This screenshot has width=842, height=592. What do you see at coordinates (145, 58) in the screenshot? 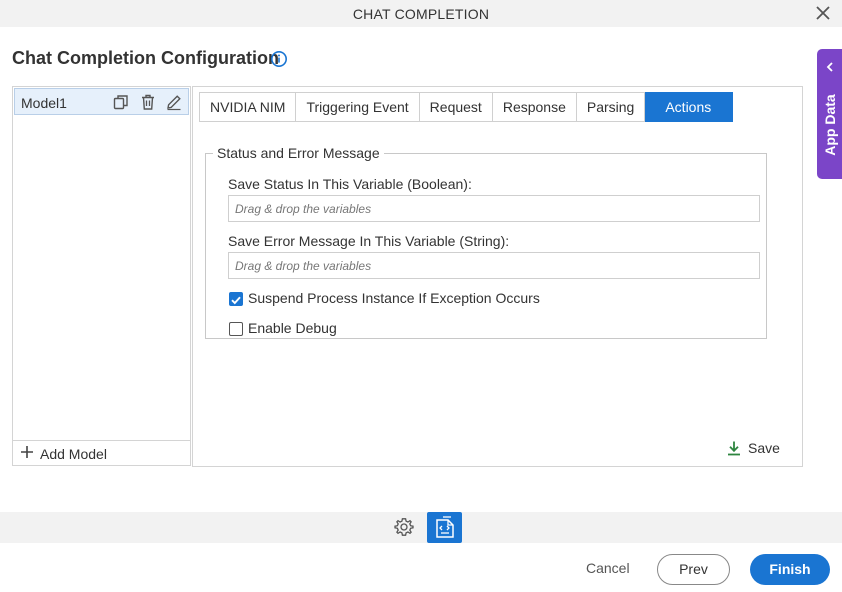
I see `page-title: Chat Completion Configuration` at bounding box center [145, 58].